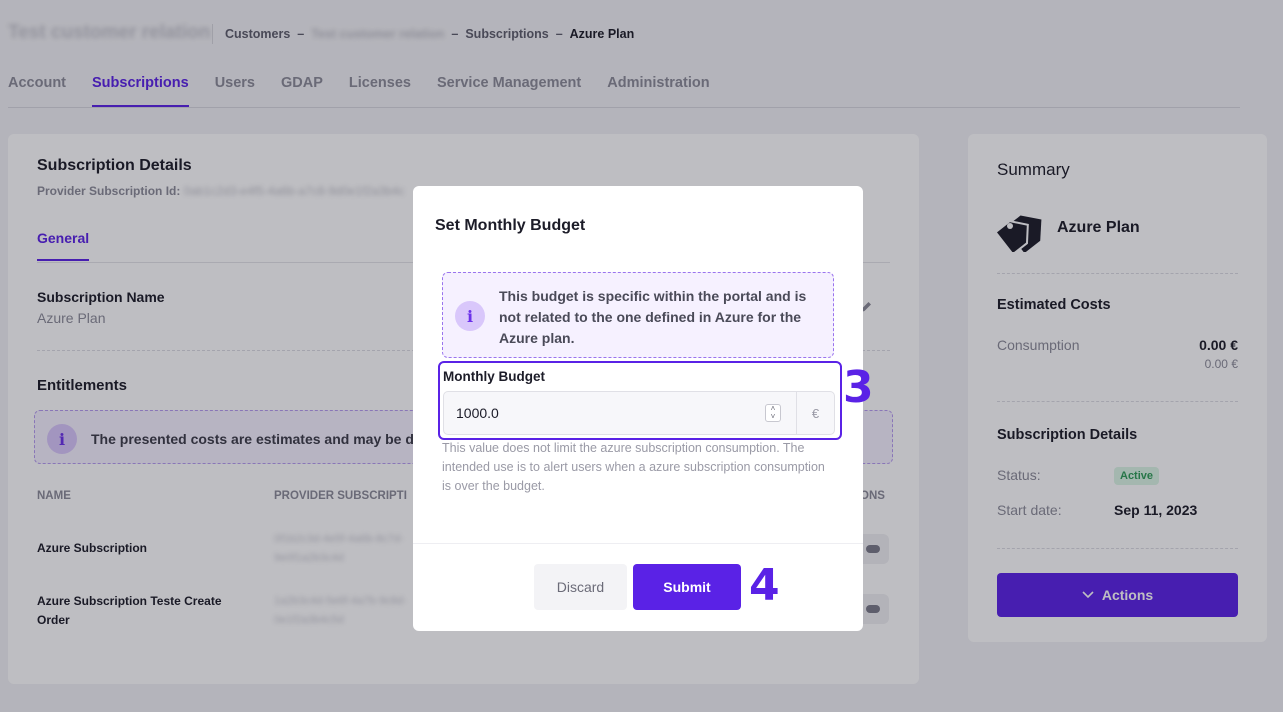  I want to click on monthly-budget-label: Monthly Budget, so click(494, 376).